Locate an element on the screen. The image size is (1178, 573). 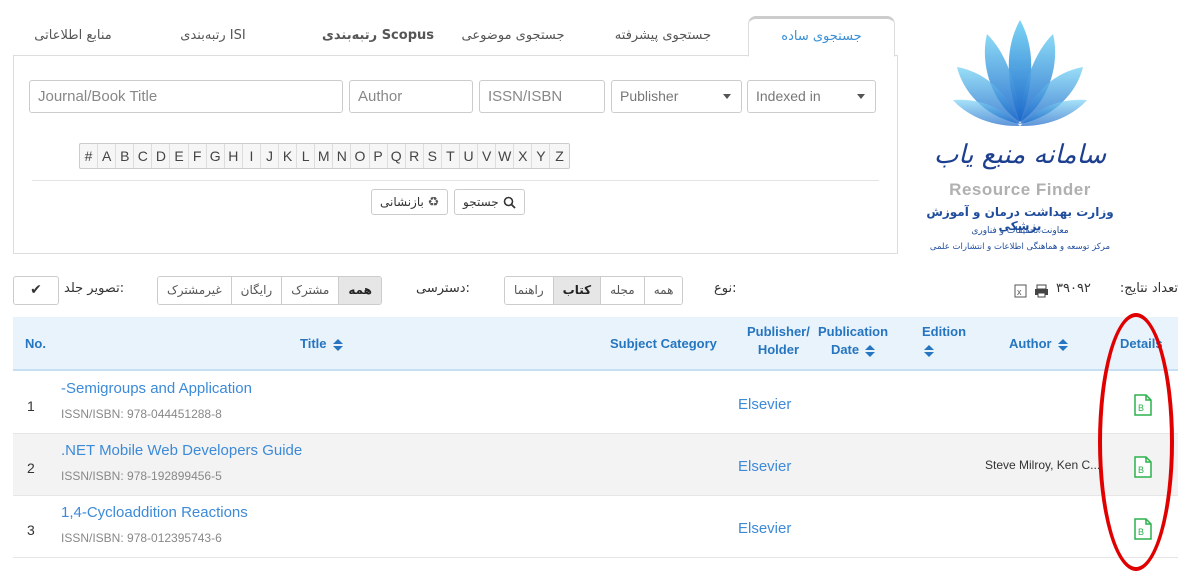
alphabet-letter: L is located at coordinates (306, 156).